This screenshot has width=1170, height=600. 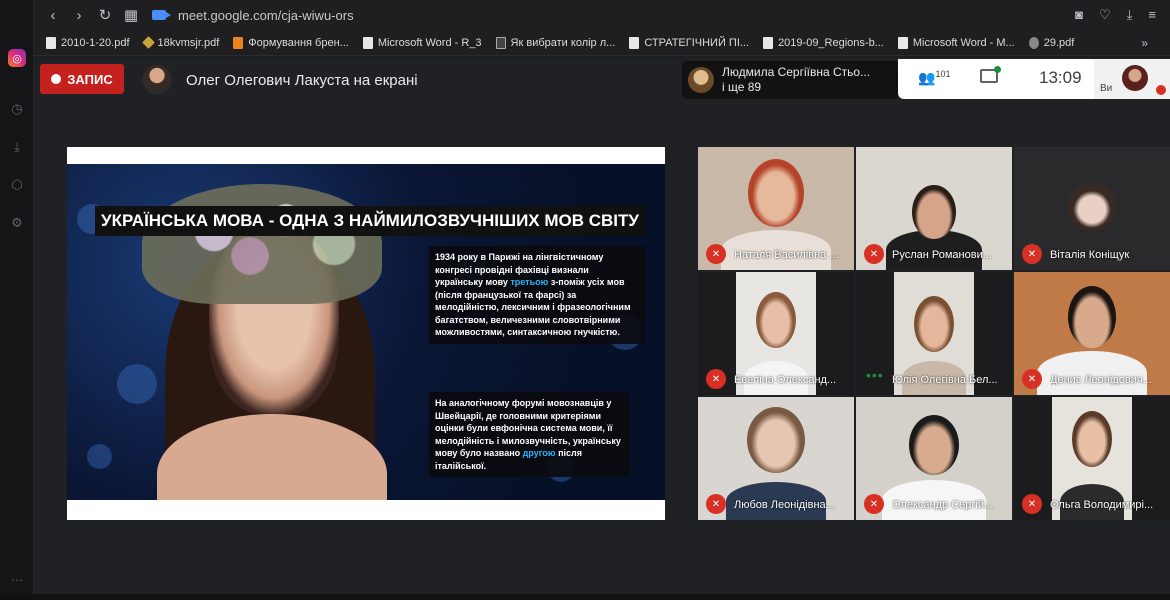 What do you see at coordinates (161, 15) in the screenshot?
I see `camera-icon` at bounding box center [161, 15].